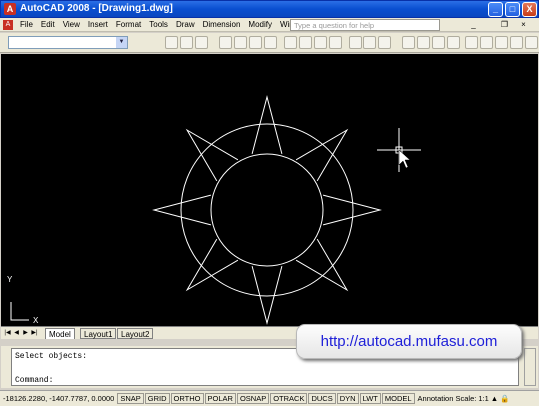 This screenshot has height=406, width=539. What do you see at coordinates (201, 42) in the screenshot?
I see `save-icon` at bounding box center [201, 42].